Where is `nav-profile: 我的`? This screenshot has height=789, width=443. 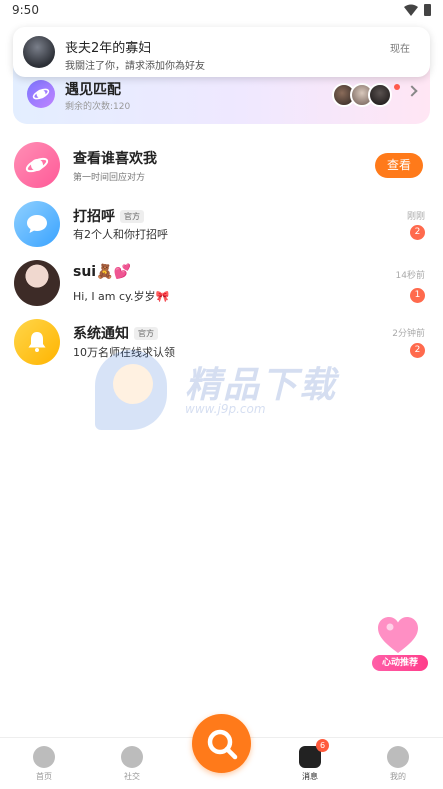 nav-profile: 我的 is located at coordinates (398, 764).